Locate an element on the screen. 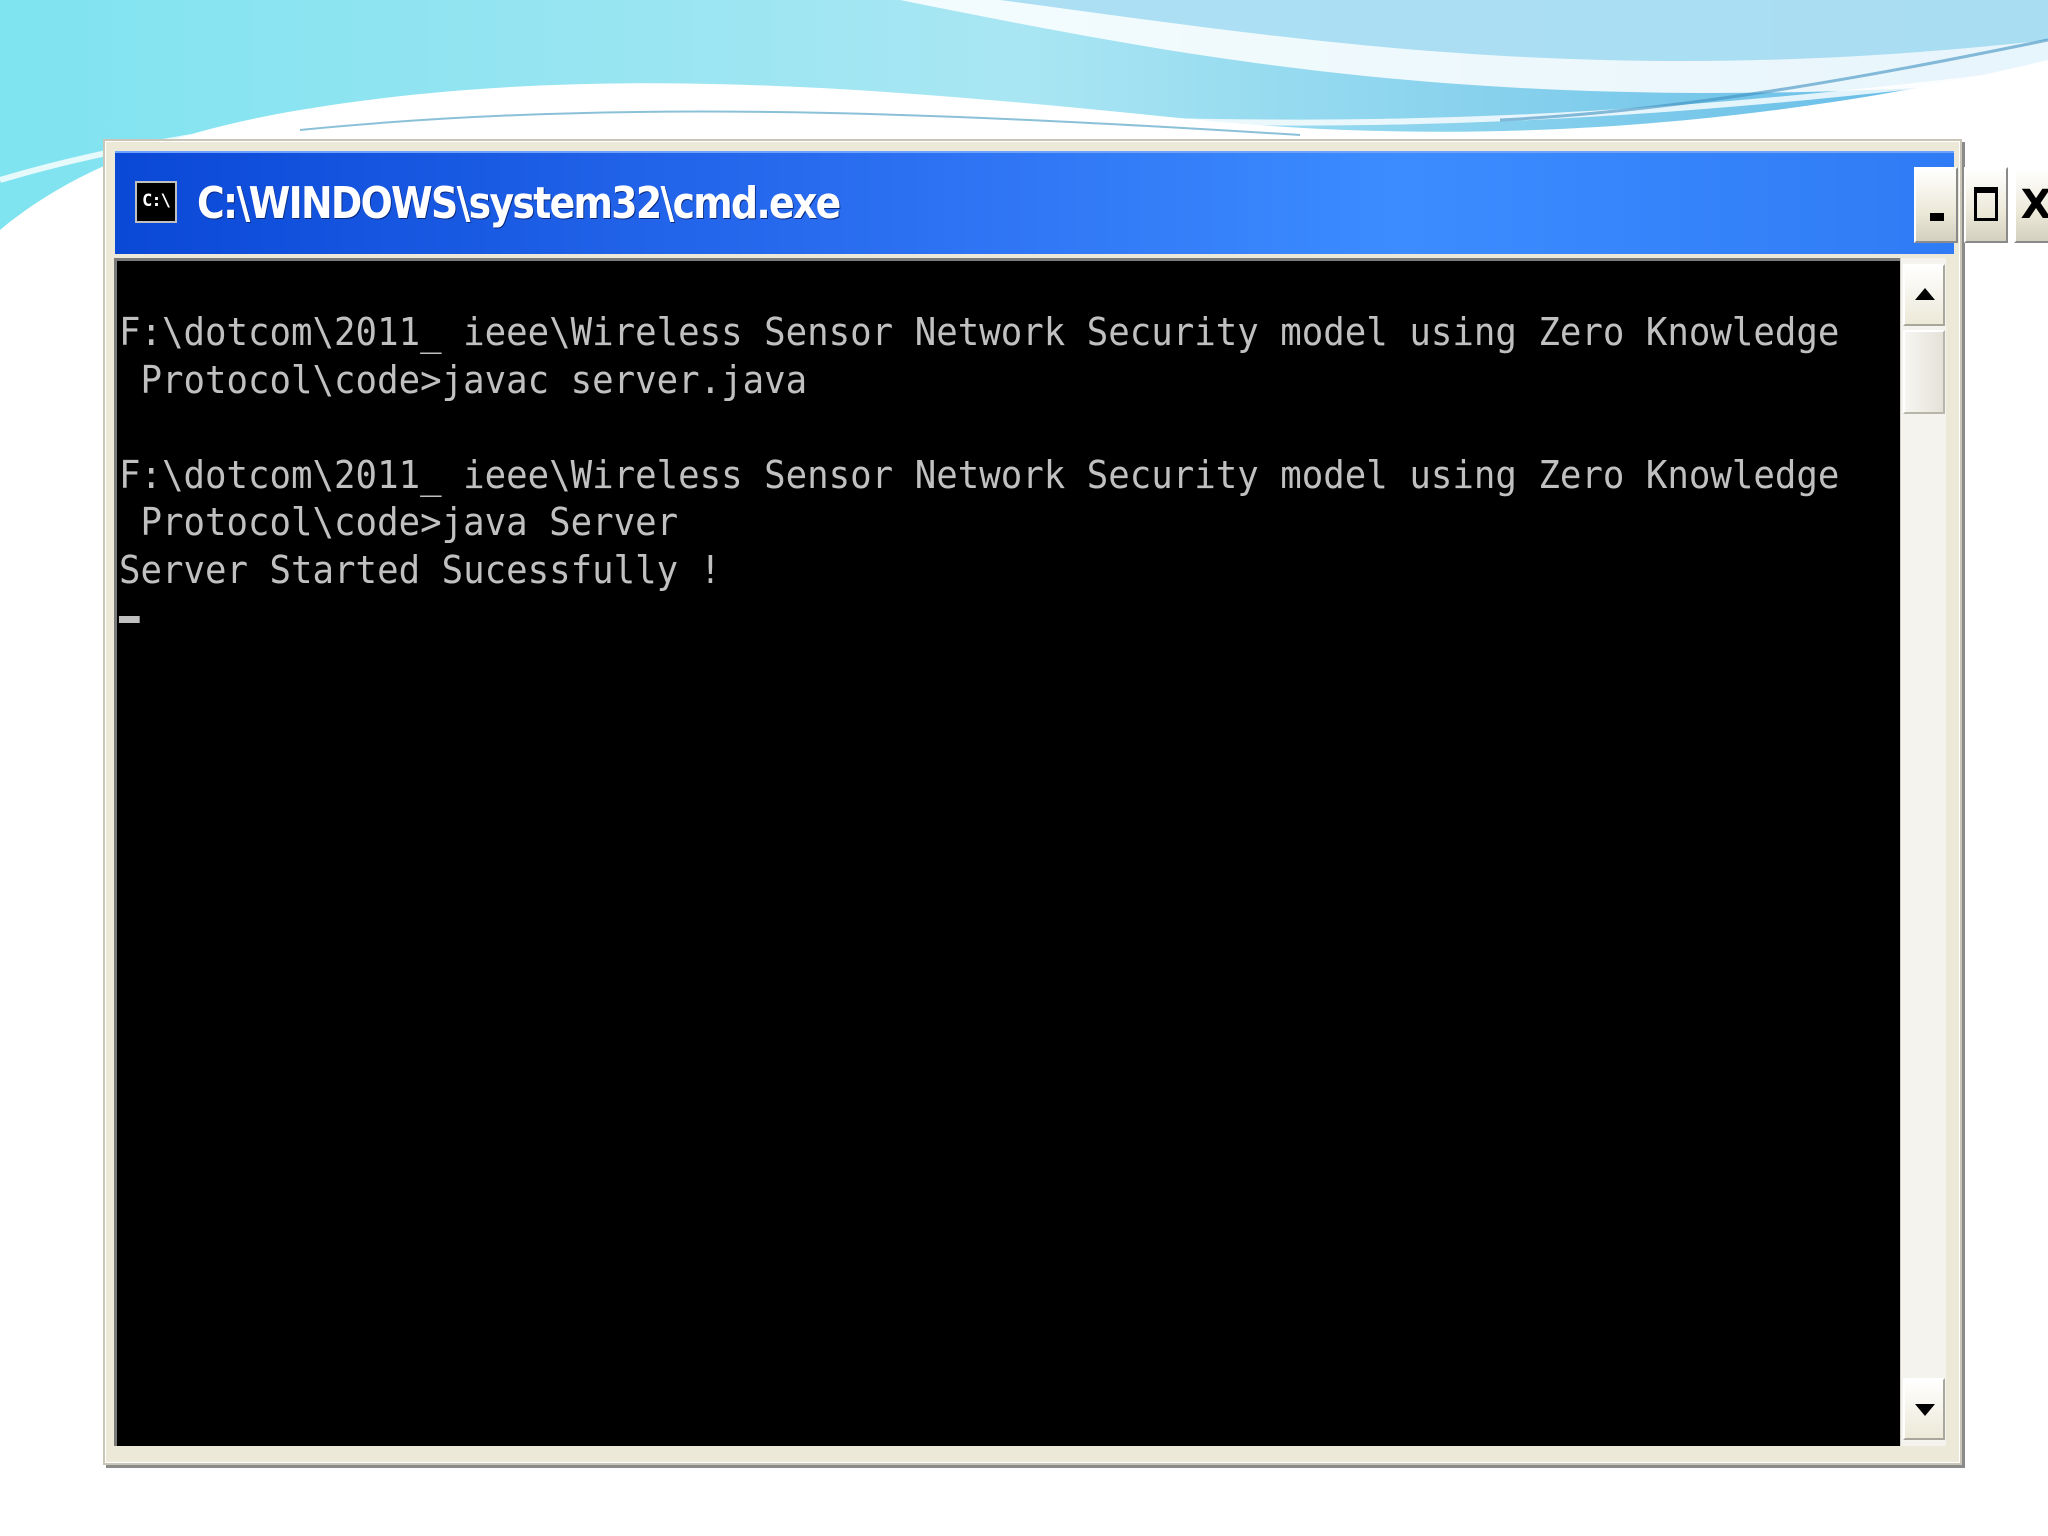  maximize-button is located at coordinates (1986, 205).